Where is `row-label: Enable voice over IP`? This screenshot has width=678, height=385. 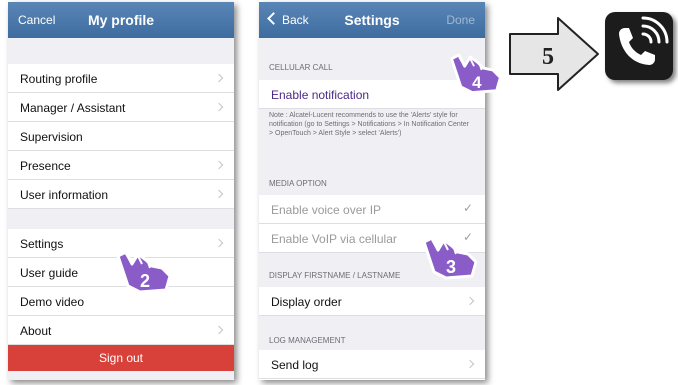 row-label: Enable voice over IP is located at coordinates (326, 210).